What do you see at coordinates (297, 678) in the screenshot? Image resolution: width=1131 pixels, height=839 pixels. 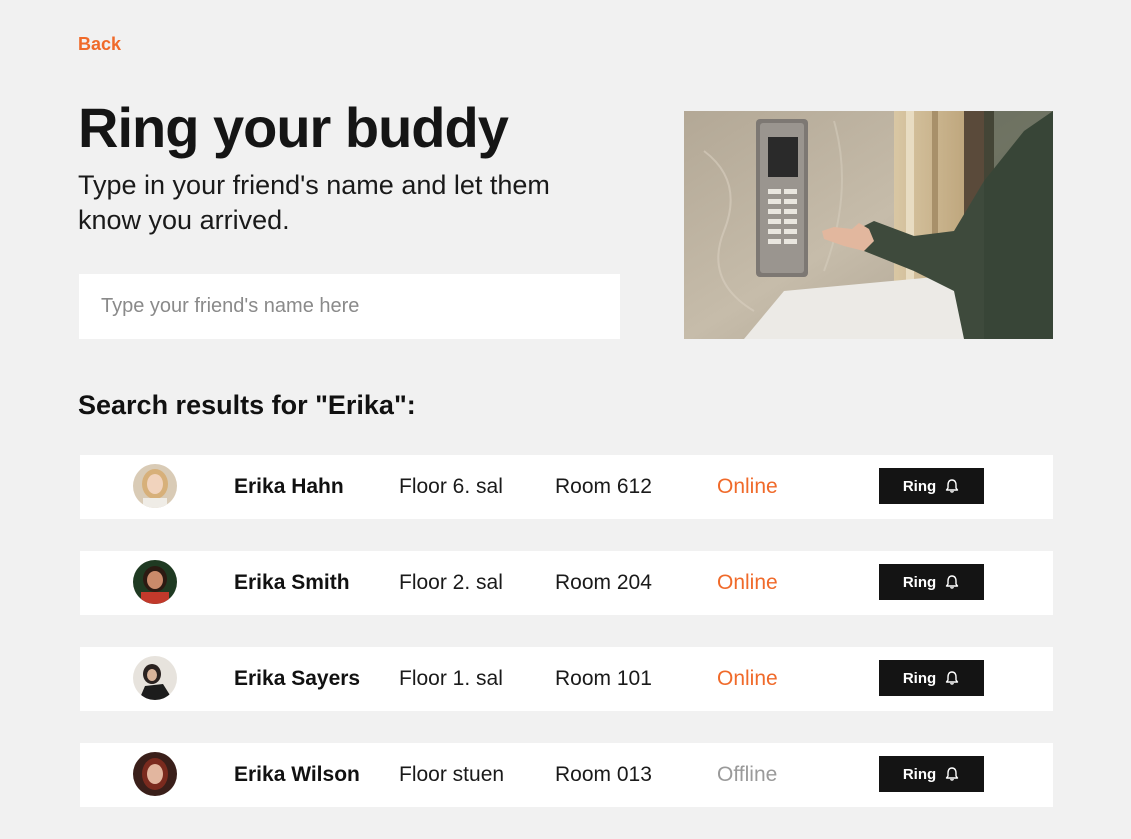 I see `friend-name: Erika Sayers` at bounding box center [297, 678].